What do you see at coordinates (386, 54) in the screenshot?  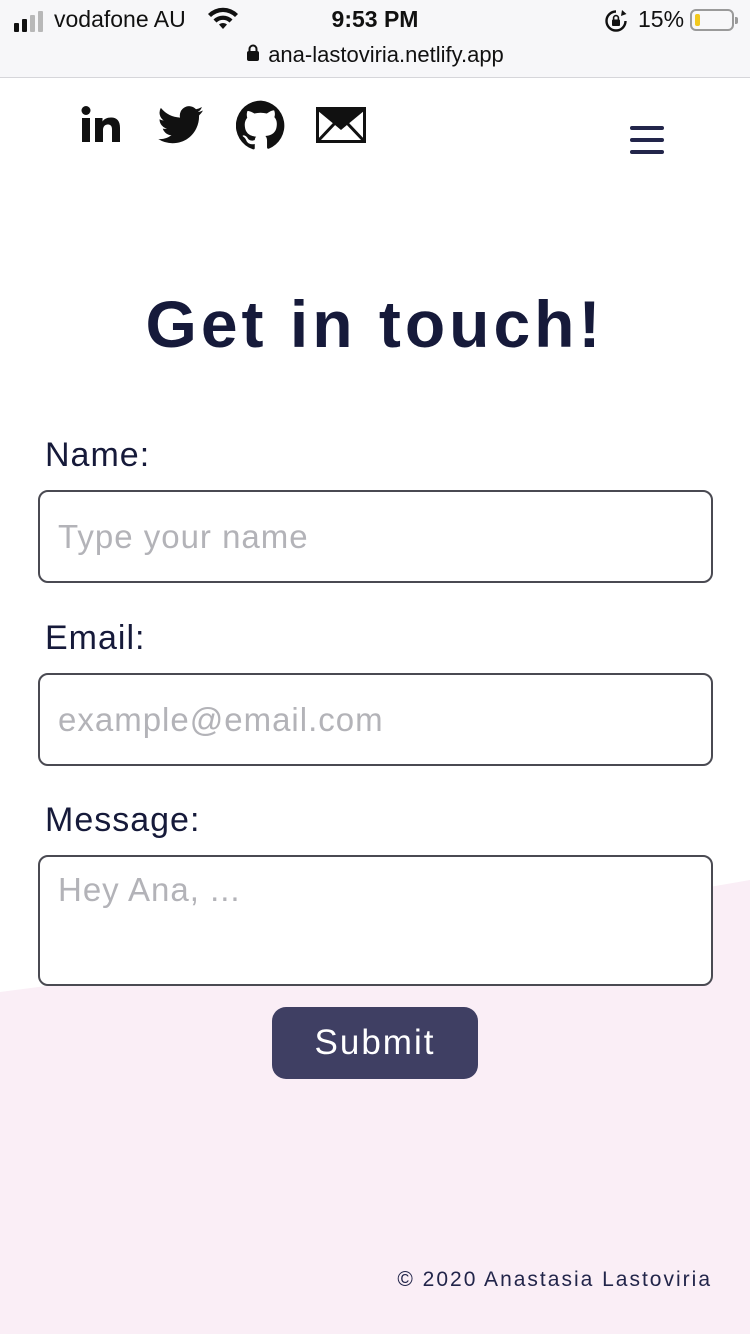 I see `page-url: ana-lastoviria.netlify.app` at bounding box center [386, 54].